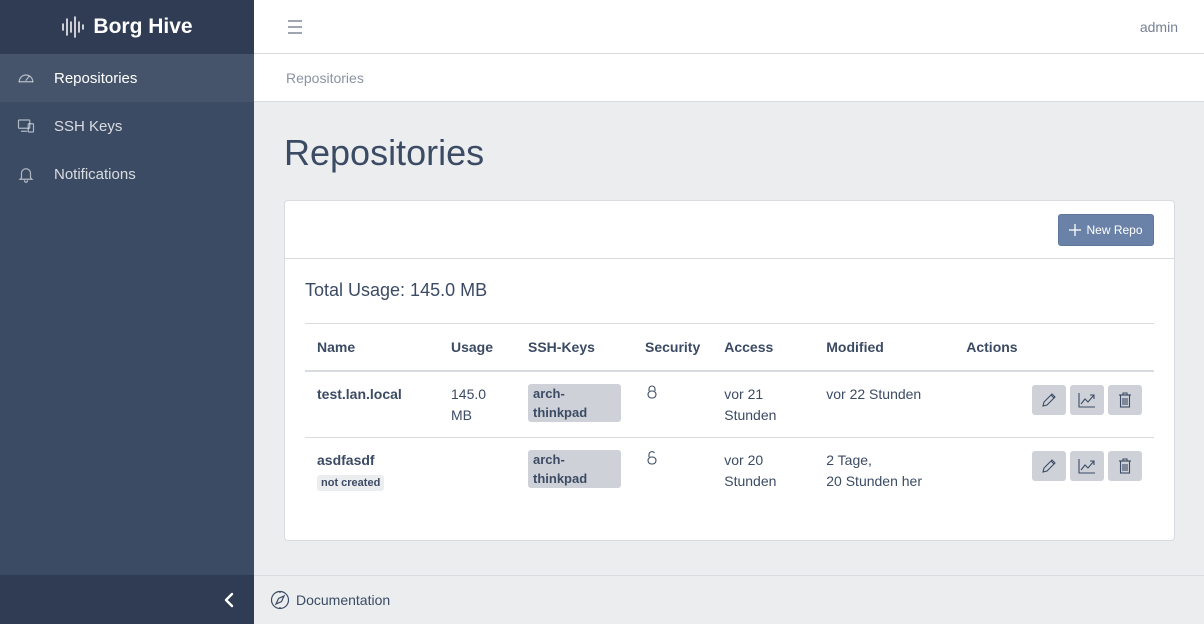 Image resolution: width=1204 pixels, height=624 pixels. I want to click on column-header-ssh-keys: SSH-Keys, so click(574, 347).